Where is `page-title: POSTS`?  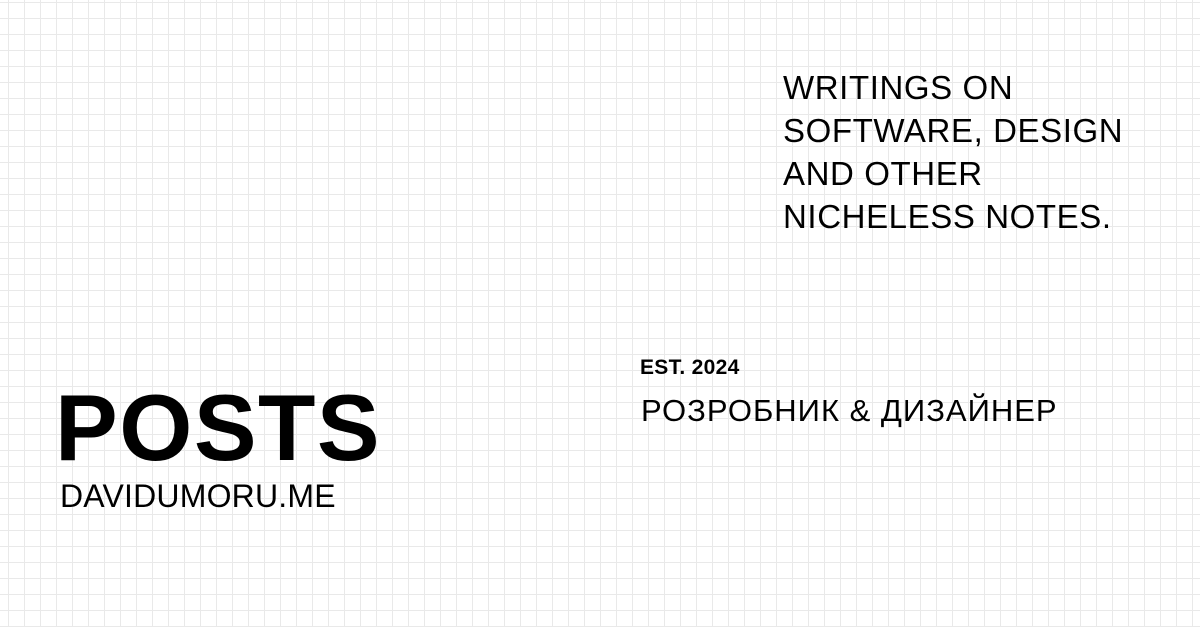 page-title: POSTS is located at coordinates (218, 427).